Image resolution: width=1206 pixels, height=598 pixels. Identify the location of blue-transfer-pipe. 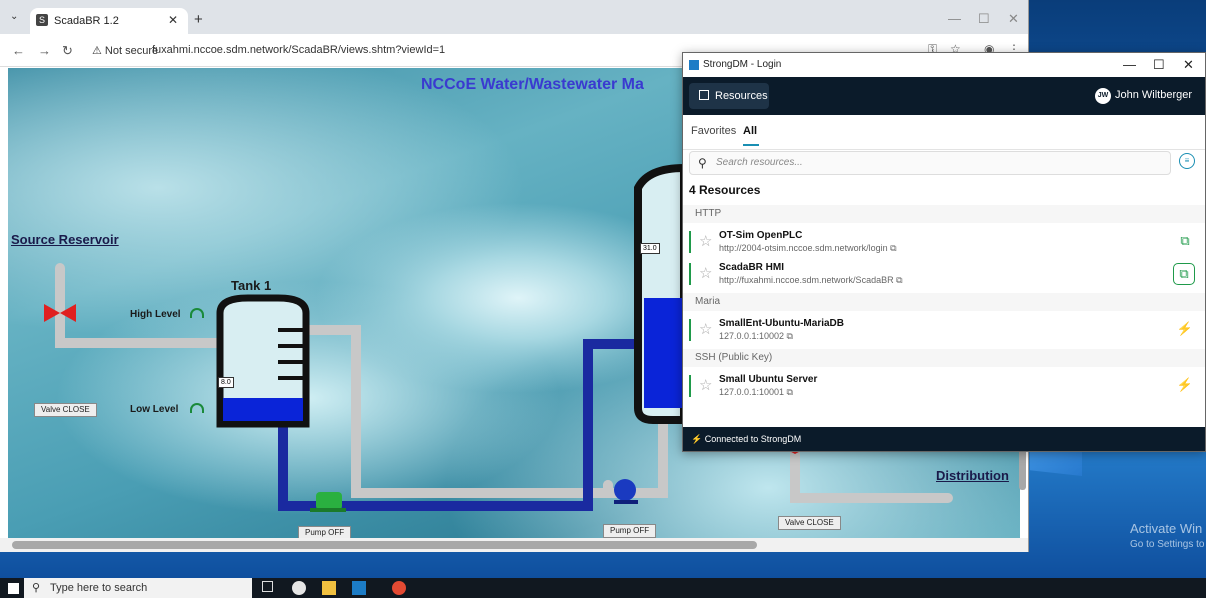
(457, 425).